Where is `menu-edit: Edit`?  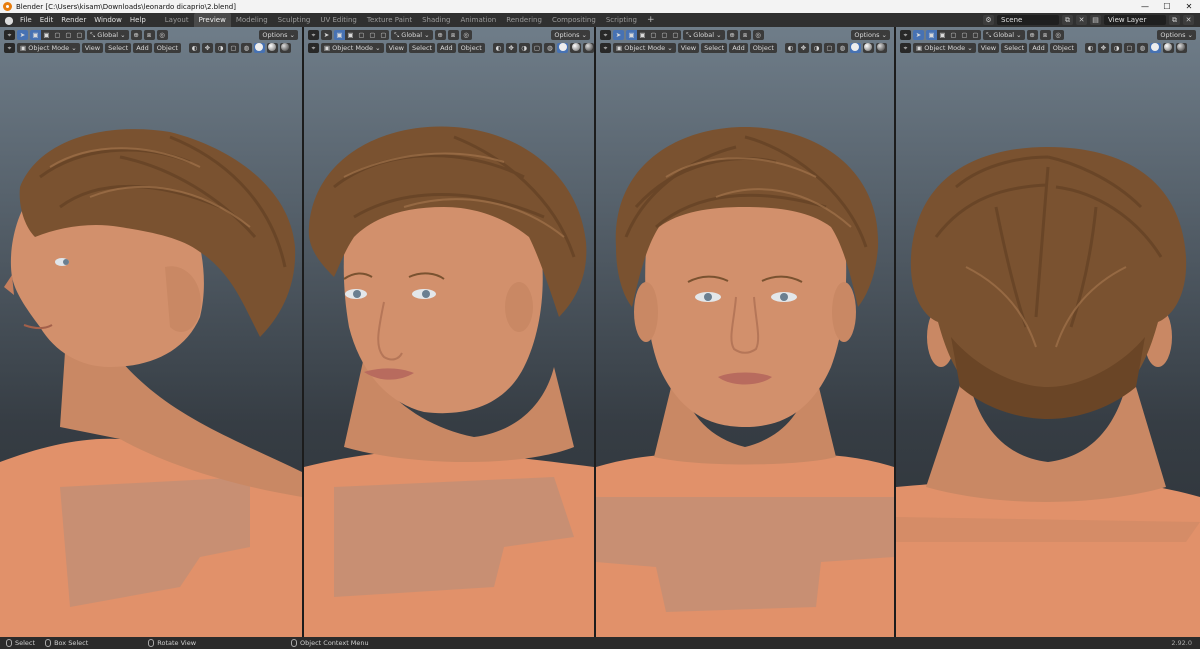 menu-edit: Edit is located at coordinates (47, 20).